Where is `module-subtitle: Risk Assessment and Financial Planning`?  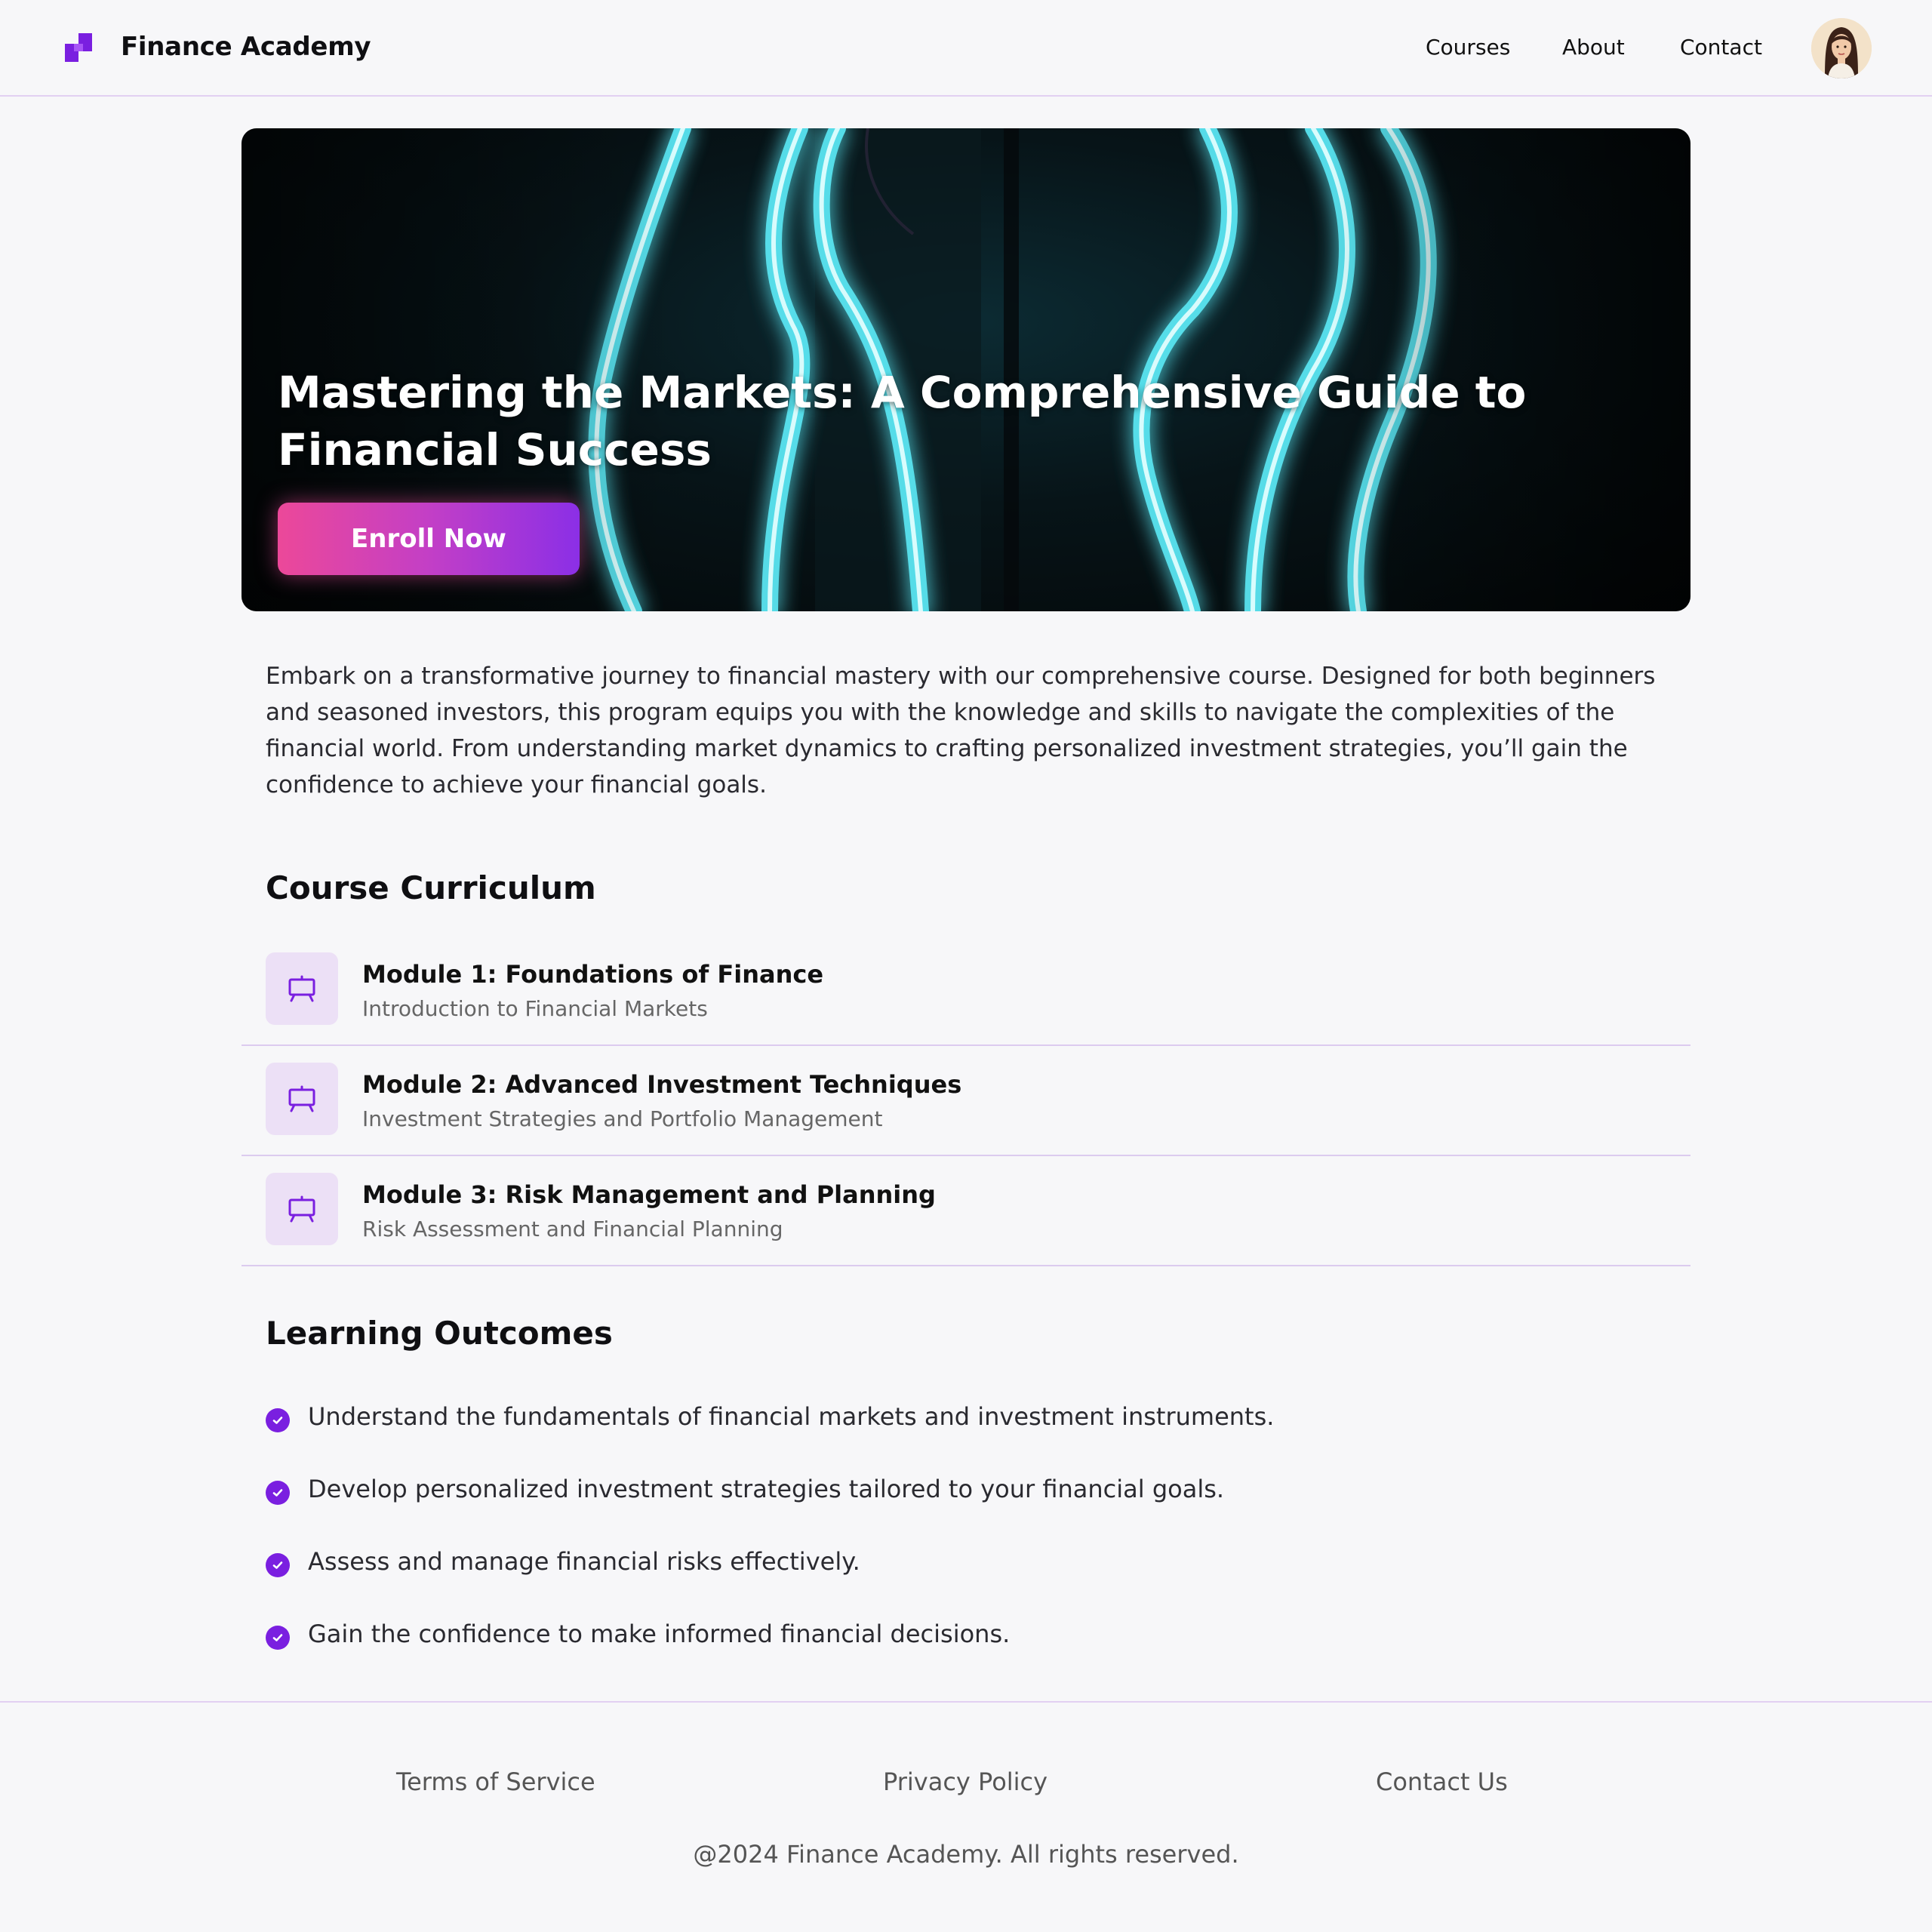 module-subtitle: Risk Assessment and Financial Planning is located at coordinates (572, 1229).